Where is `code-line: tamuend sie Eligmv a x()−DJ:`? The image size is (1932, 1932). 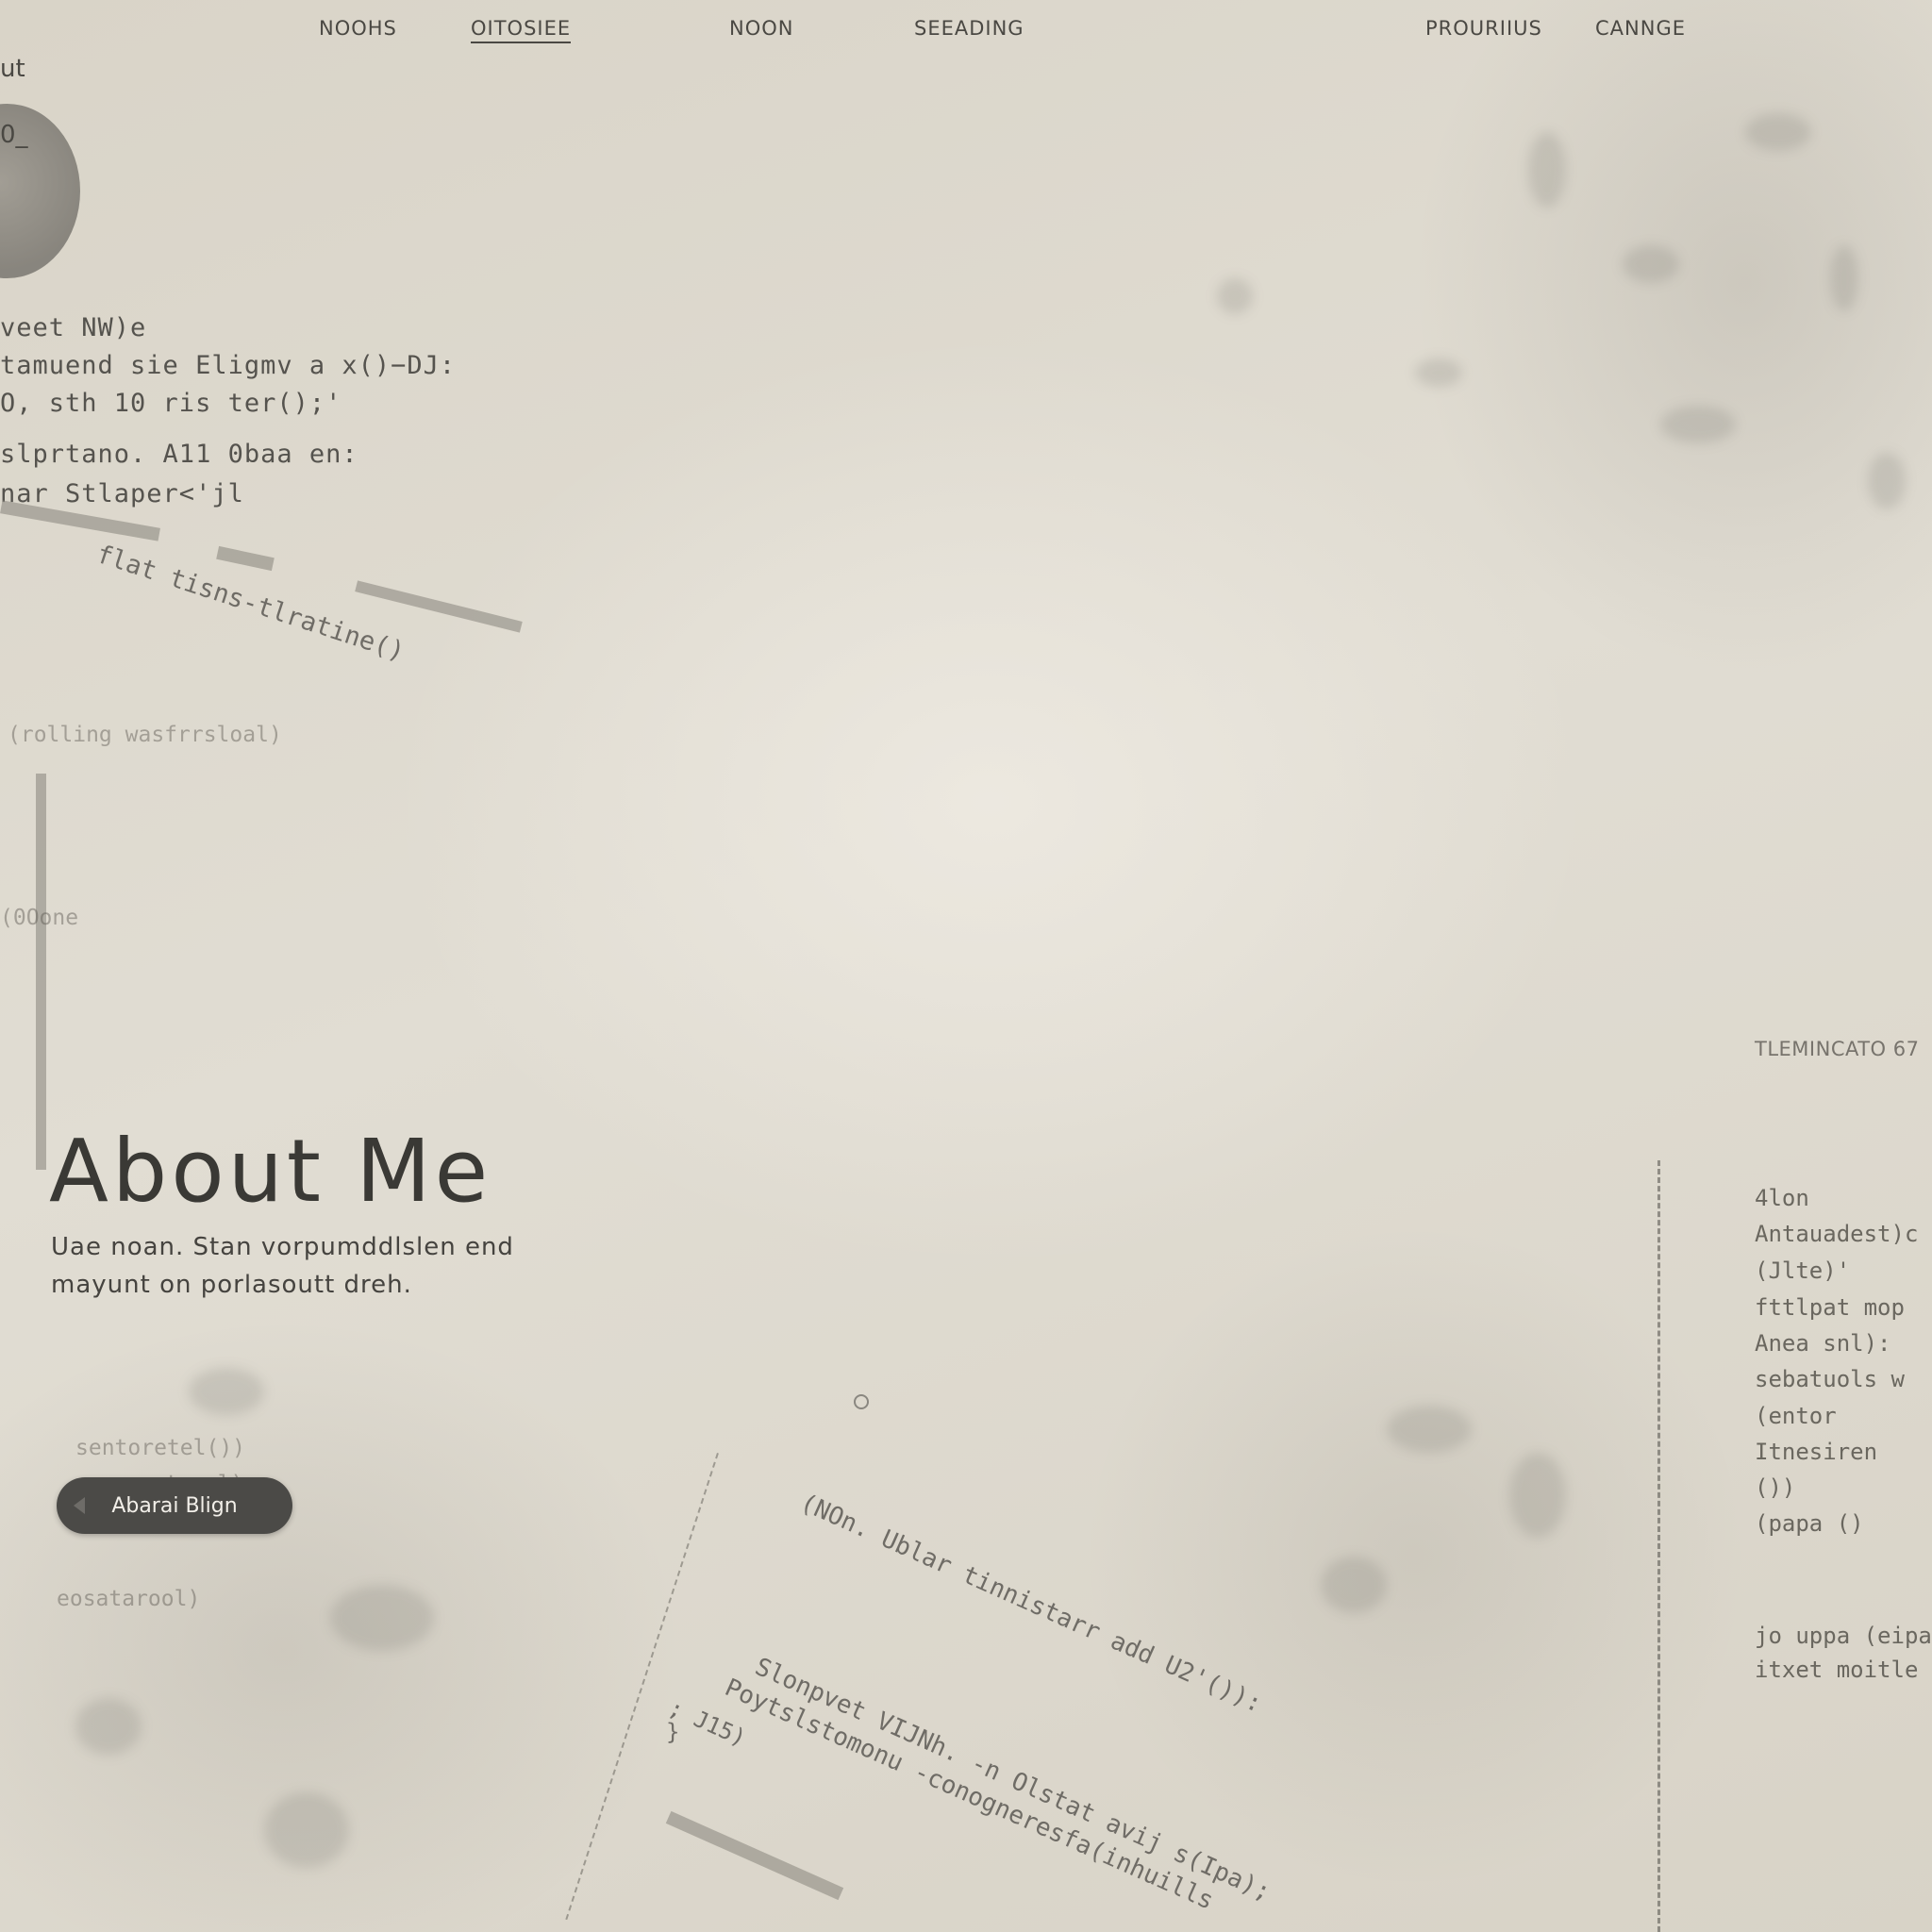
code-line: tamuend sie Eligmv a x()−DJ: is located at coordinates (228, 366).